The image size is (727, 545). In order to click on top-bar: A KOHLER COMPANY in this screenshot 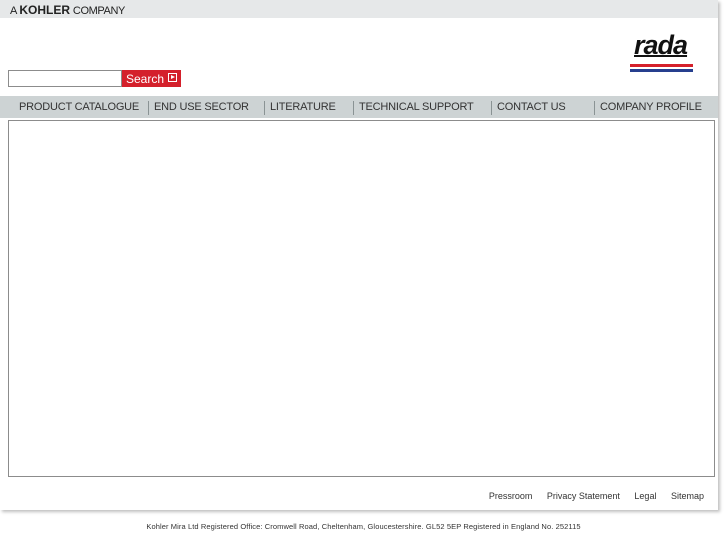, I will do `click(359, 9)`.